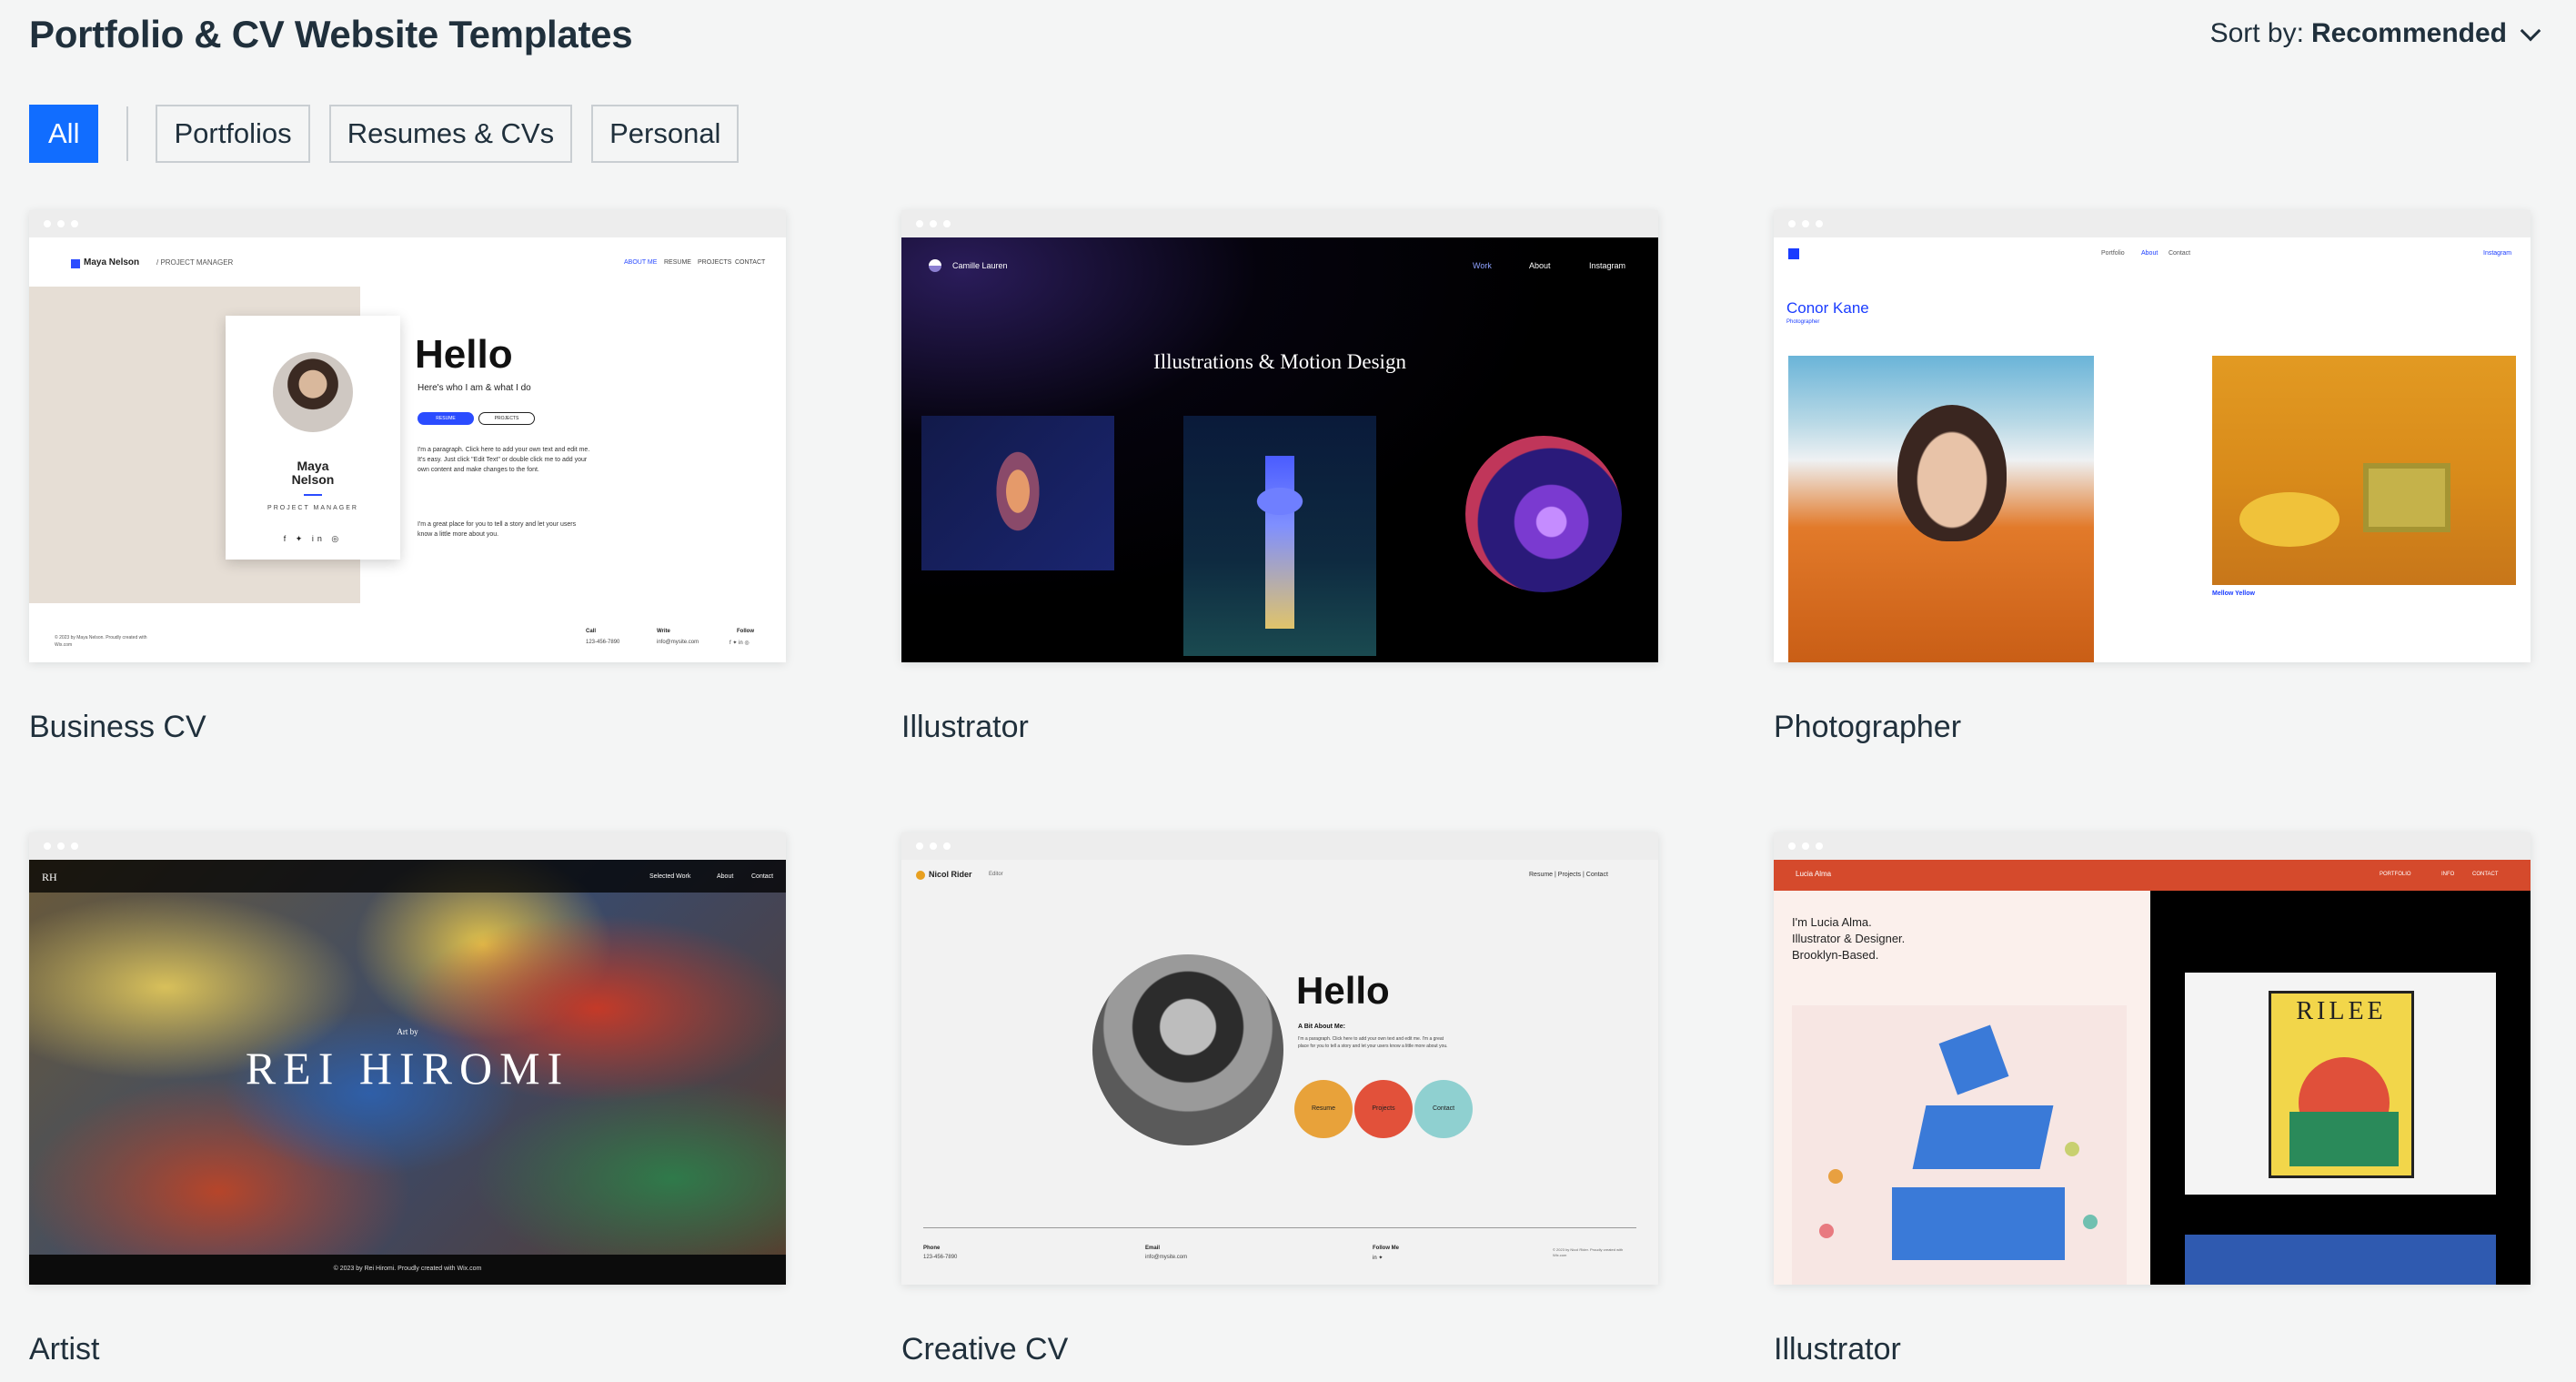  Describe the element at coordinates (1973, 1059) in the screenshot. I see `cup-shape` at that location.